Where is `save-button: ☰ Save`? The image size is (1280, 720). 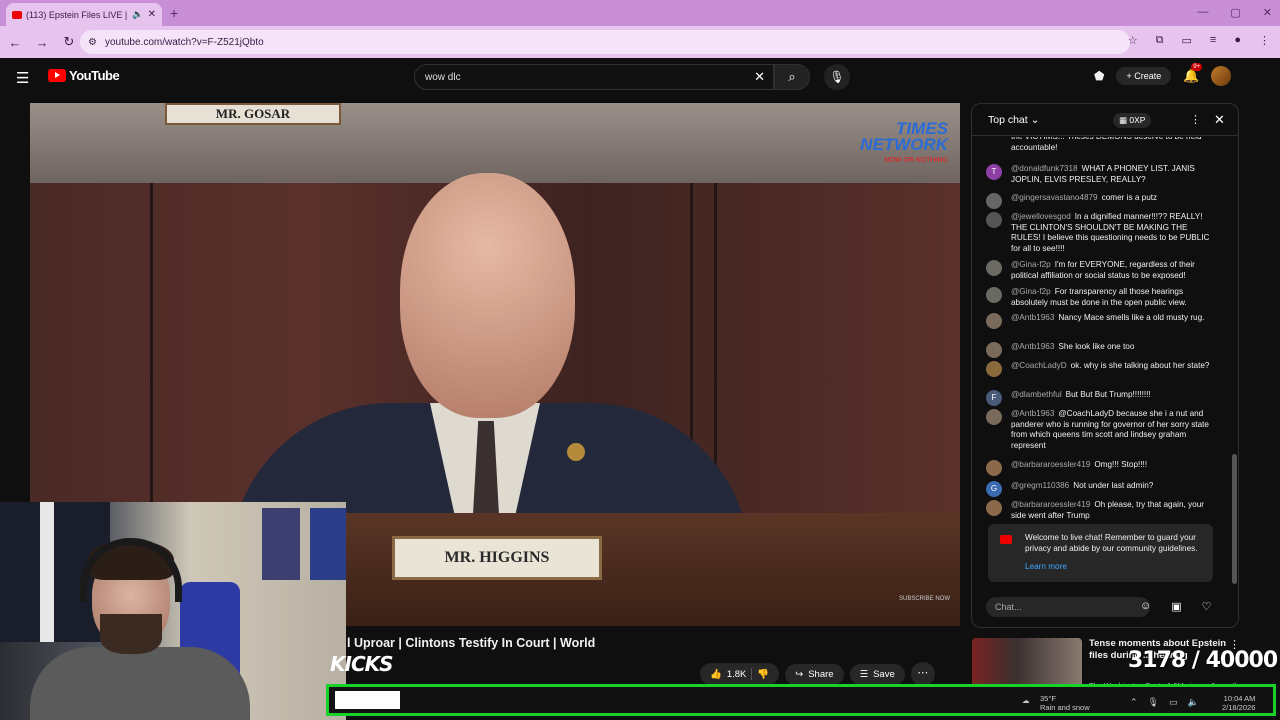 save-button: ☰ Save is located at coordinates (877, 674).